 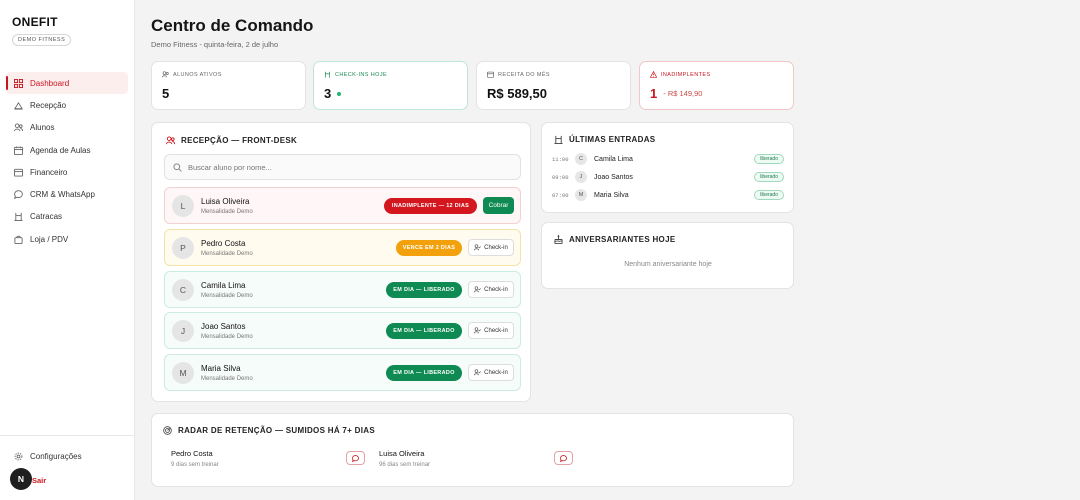 I want to click on sidebar-item-financeiro: Financeiro, so click(x=67, y=172).